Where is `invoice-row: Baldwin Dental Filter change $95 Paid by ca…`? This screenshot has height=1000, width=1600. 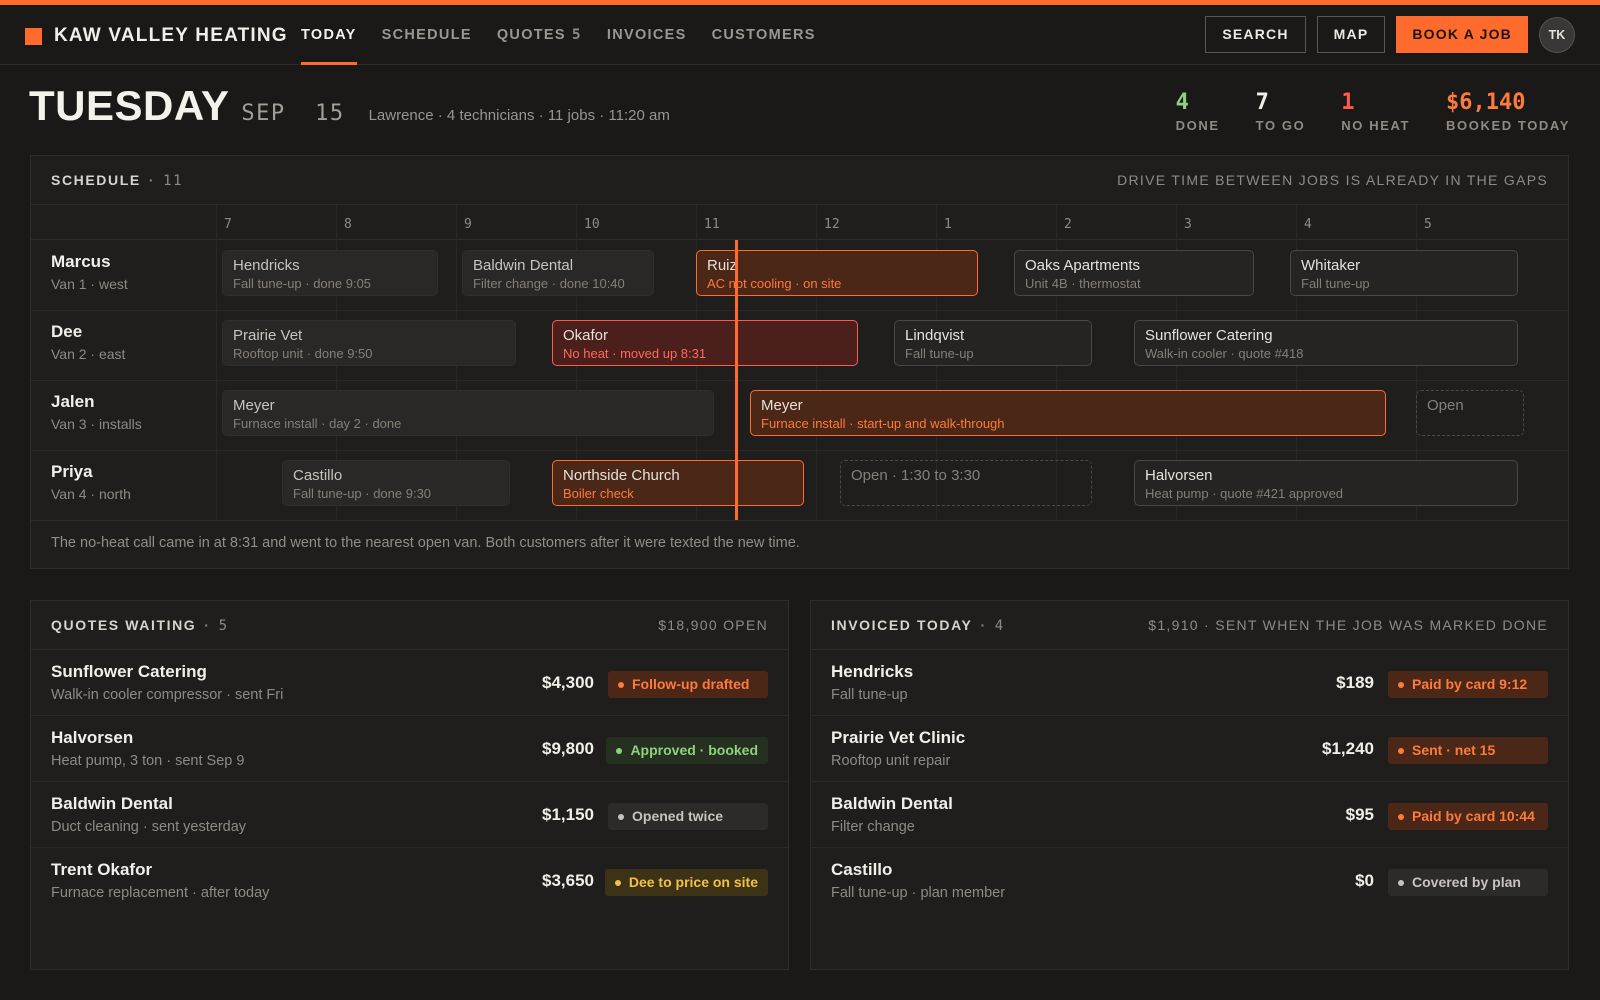 invoice-row: Baldwin Dental Filter change $95 Paid by ca… is located at coordinates (1189, 815).